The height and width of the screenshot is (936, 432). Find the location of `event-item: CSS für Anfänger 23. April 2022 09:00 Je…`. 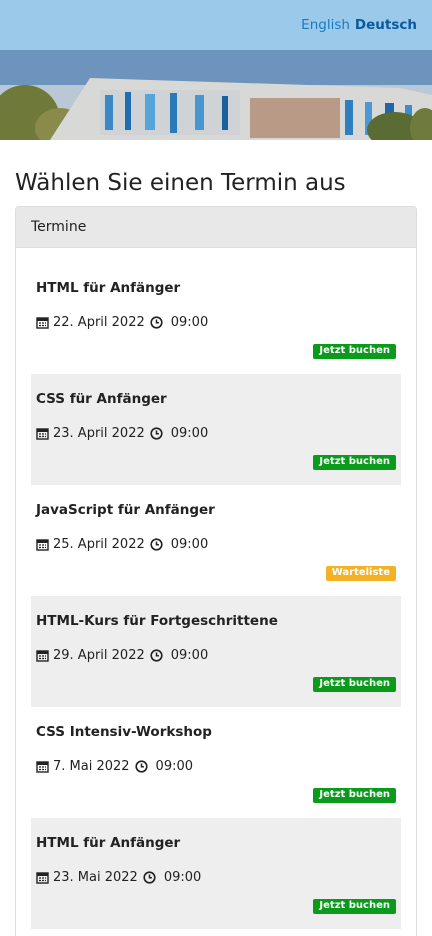

event-item: CSS für Anfänger 23. April 2022 09:00 Je… is located at coordinates (216, 429).